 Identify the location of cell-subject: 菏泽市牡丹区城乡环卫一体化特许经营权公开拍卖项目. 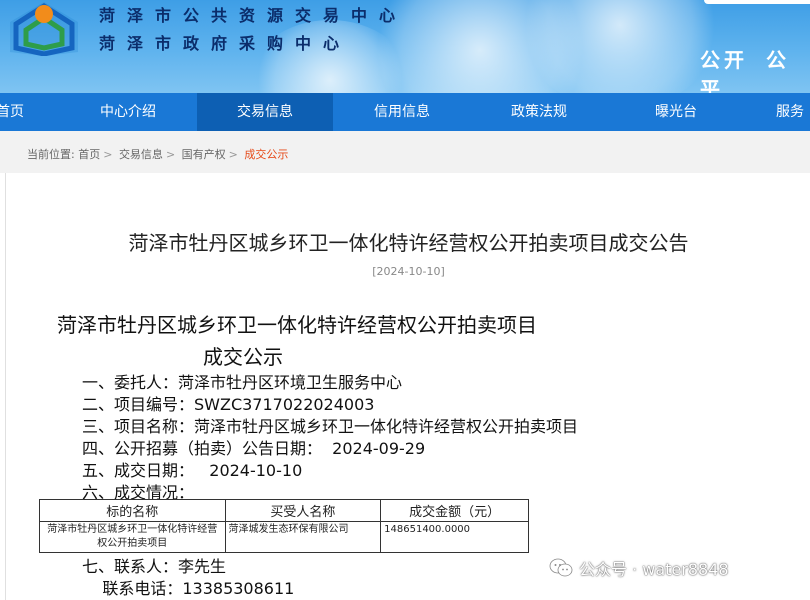
(132, 537).